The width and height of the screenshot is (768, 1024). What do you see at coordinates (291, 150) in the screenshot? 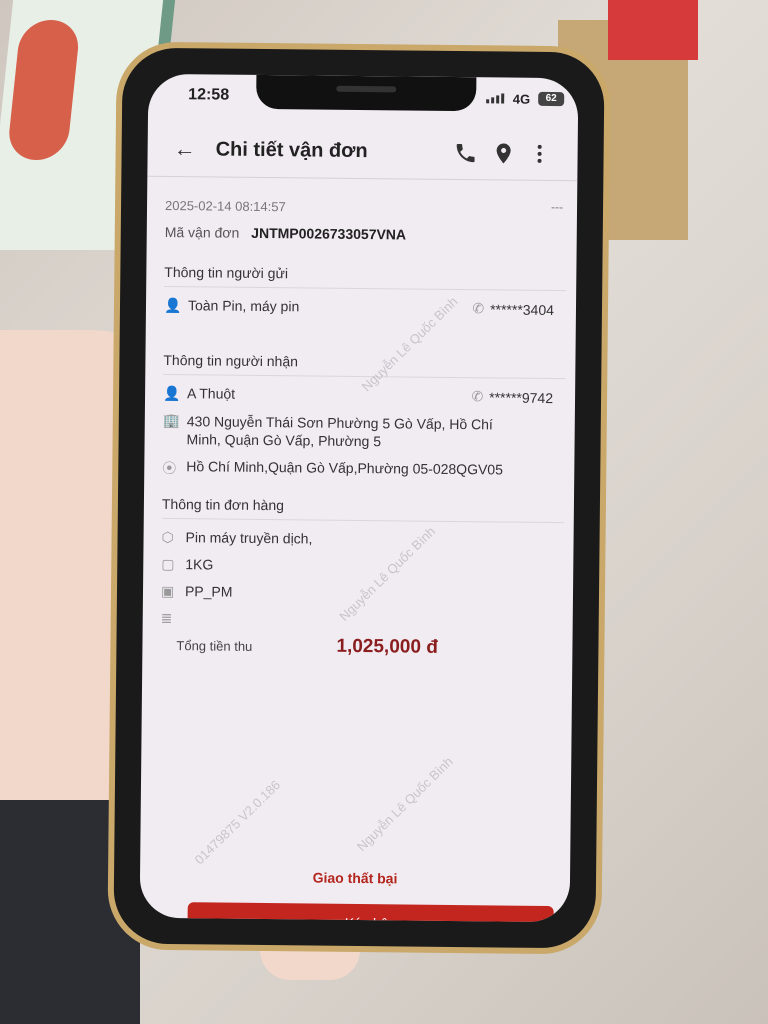
I see `page-title: Chi tiết vận đơn` at bounding box center [291, 150].